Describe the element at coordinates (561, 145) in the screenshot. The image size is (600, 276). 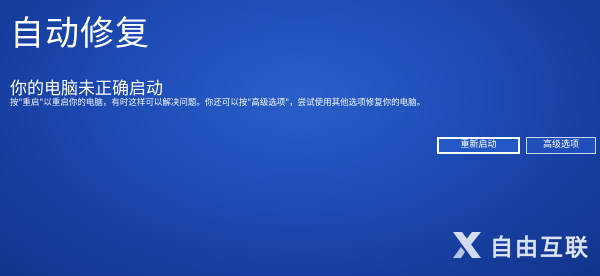
I see `advanced-options-button: 高级选项` at that location.